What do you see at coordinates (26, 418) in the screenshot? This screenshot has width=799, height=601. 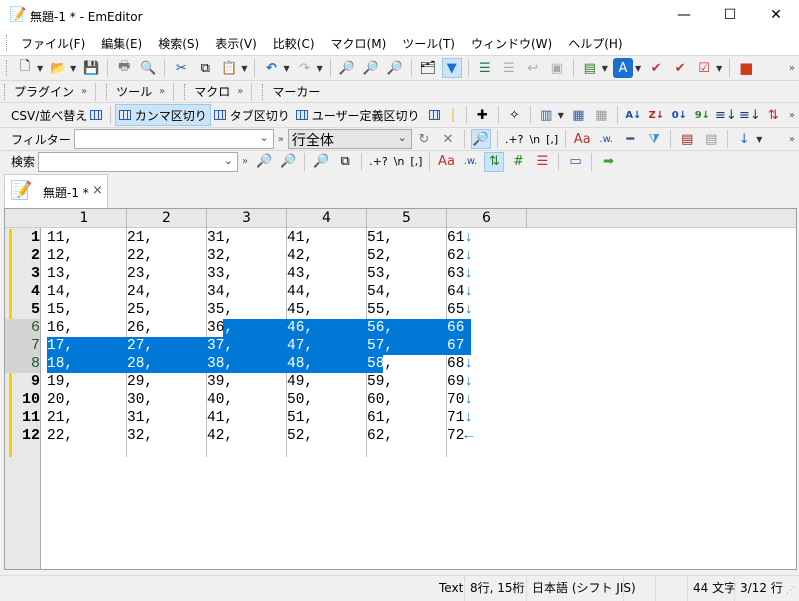 I see `line-number: 11` at bounding box center [26, 418].